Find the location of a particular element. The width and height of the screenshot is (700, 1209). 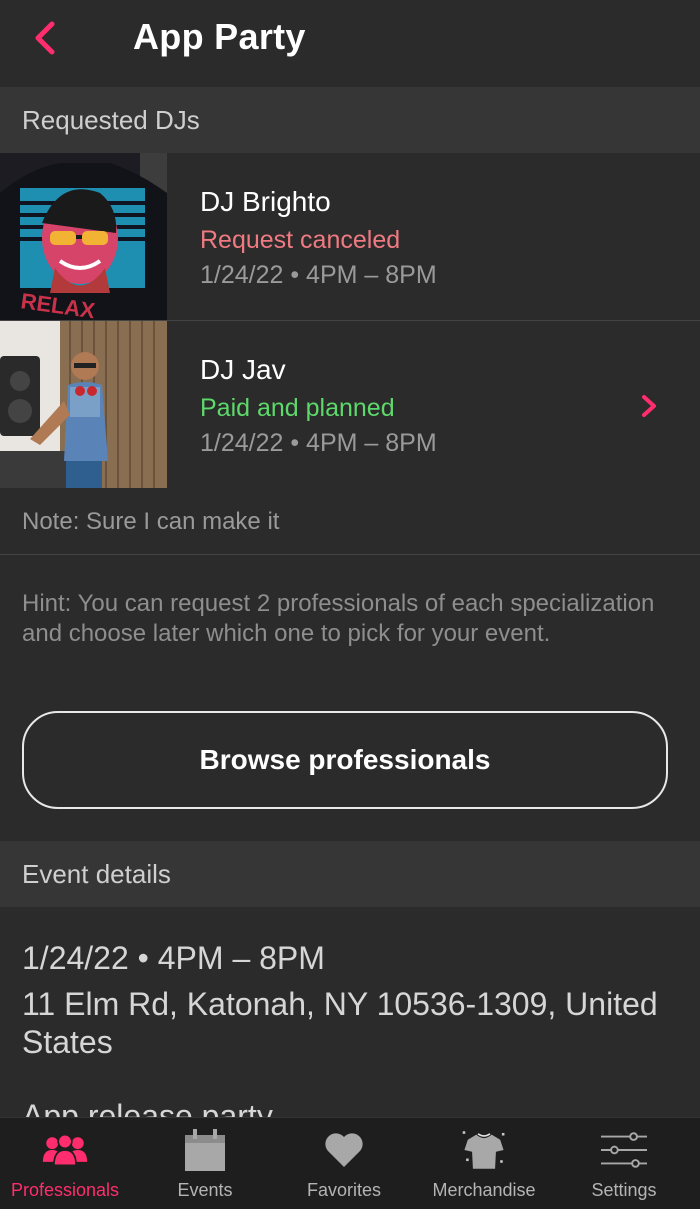

tshirt-icon is located at coordinates (484, 1150).